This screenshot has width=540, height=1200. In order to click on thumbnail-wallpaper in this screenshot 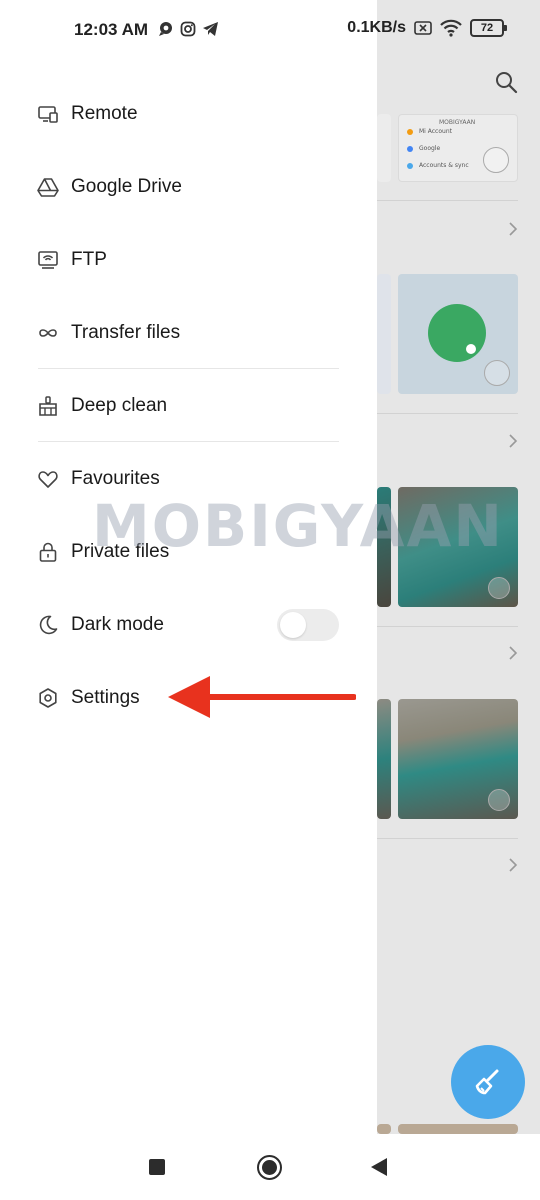, I will do `click(458, 334)`.